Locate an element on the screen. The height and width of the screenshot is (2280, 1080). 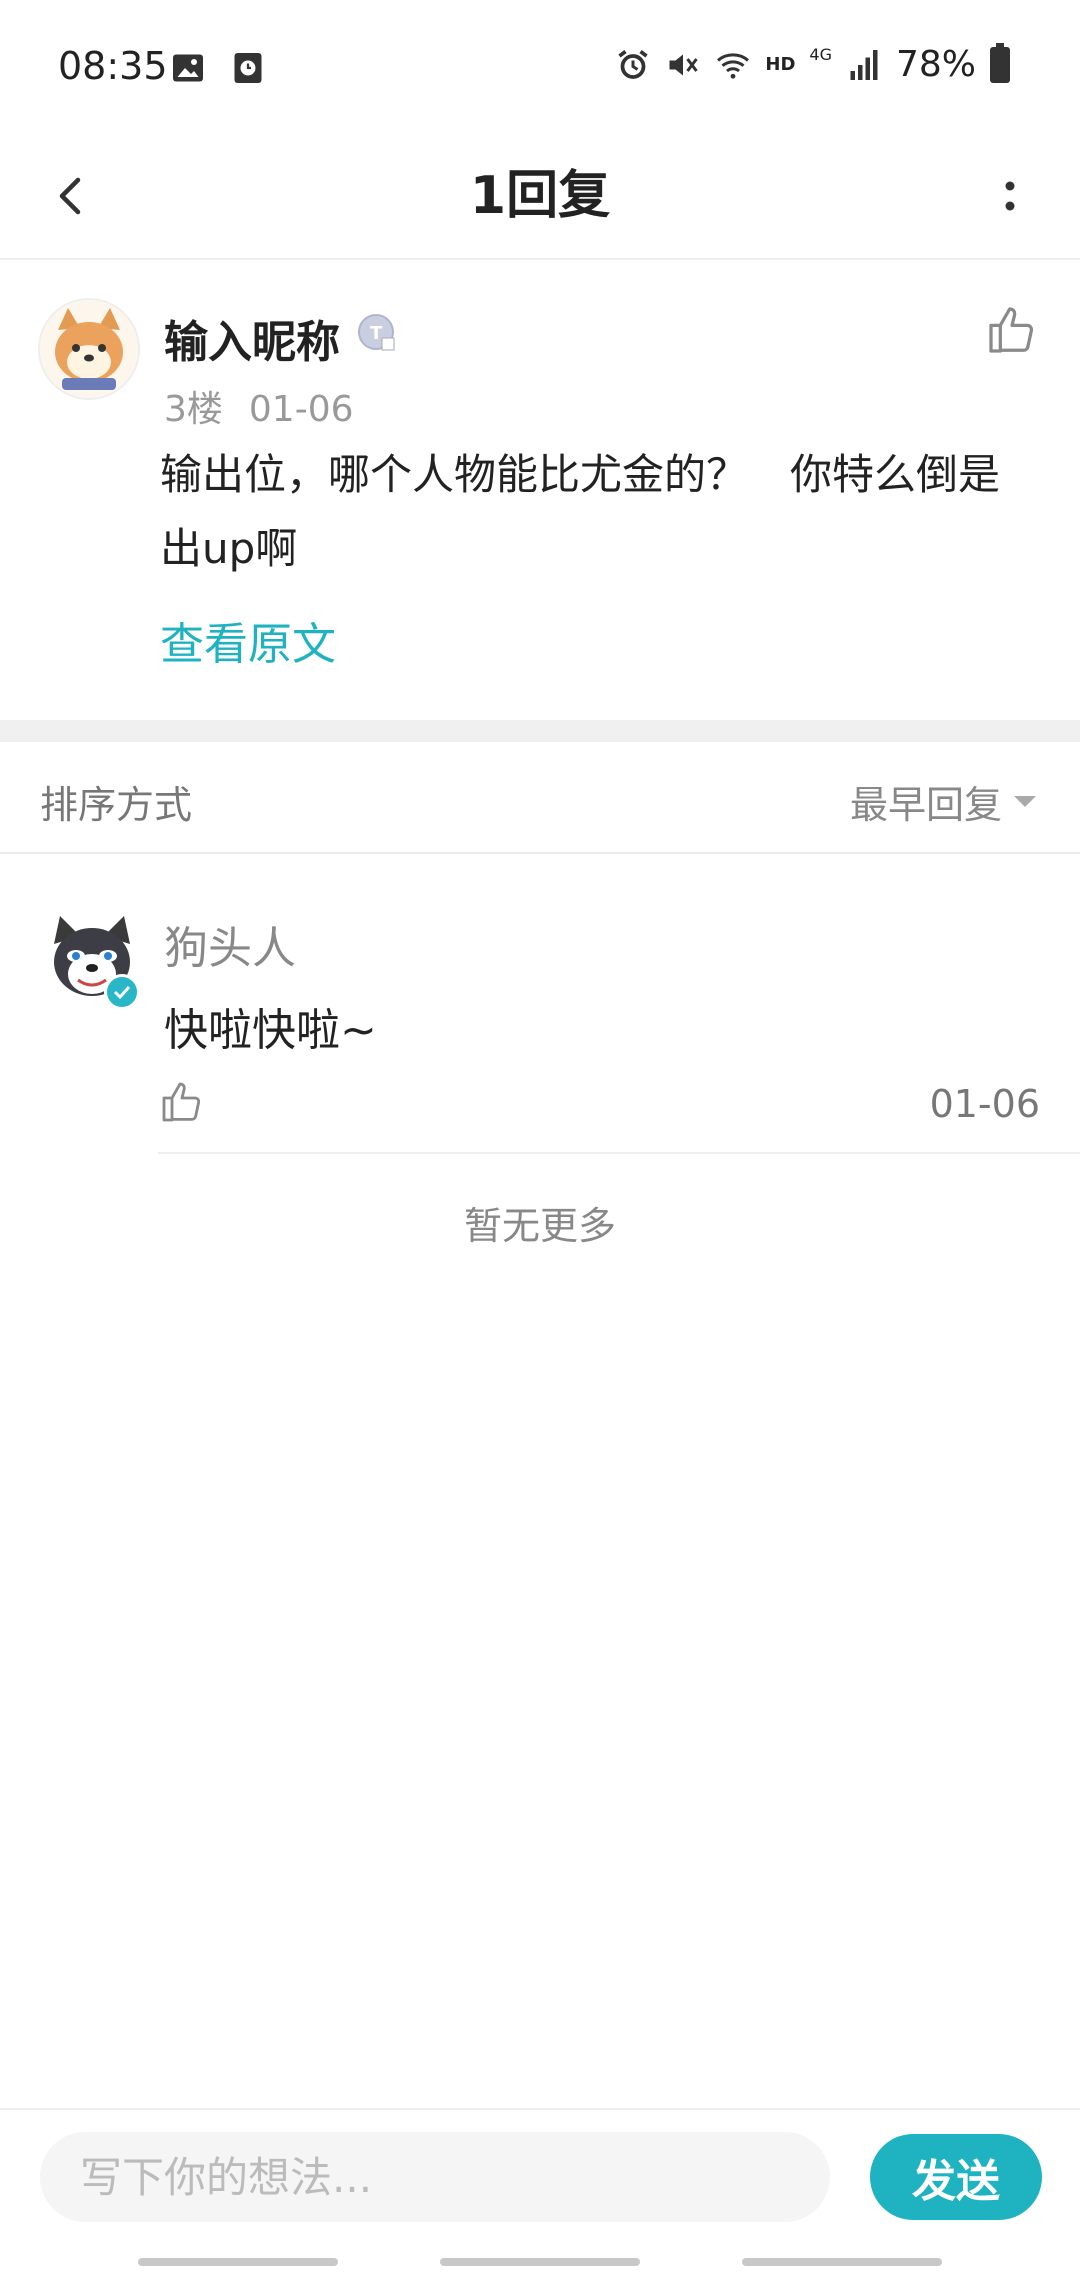
page-title: 1回复 is located at coordinates (540, 196).